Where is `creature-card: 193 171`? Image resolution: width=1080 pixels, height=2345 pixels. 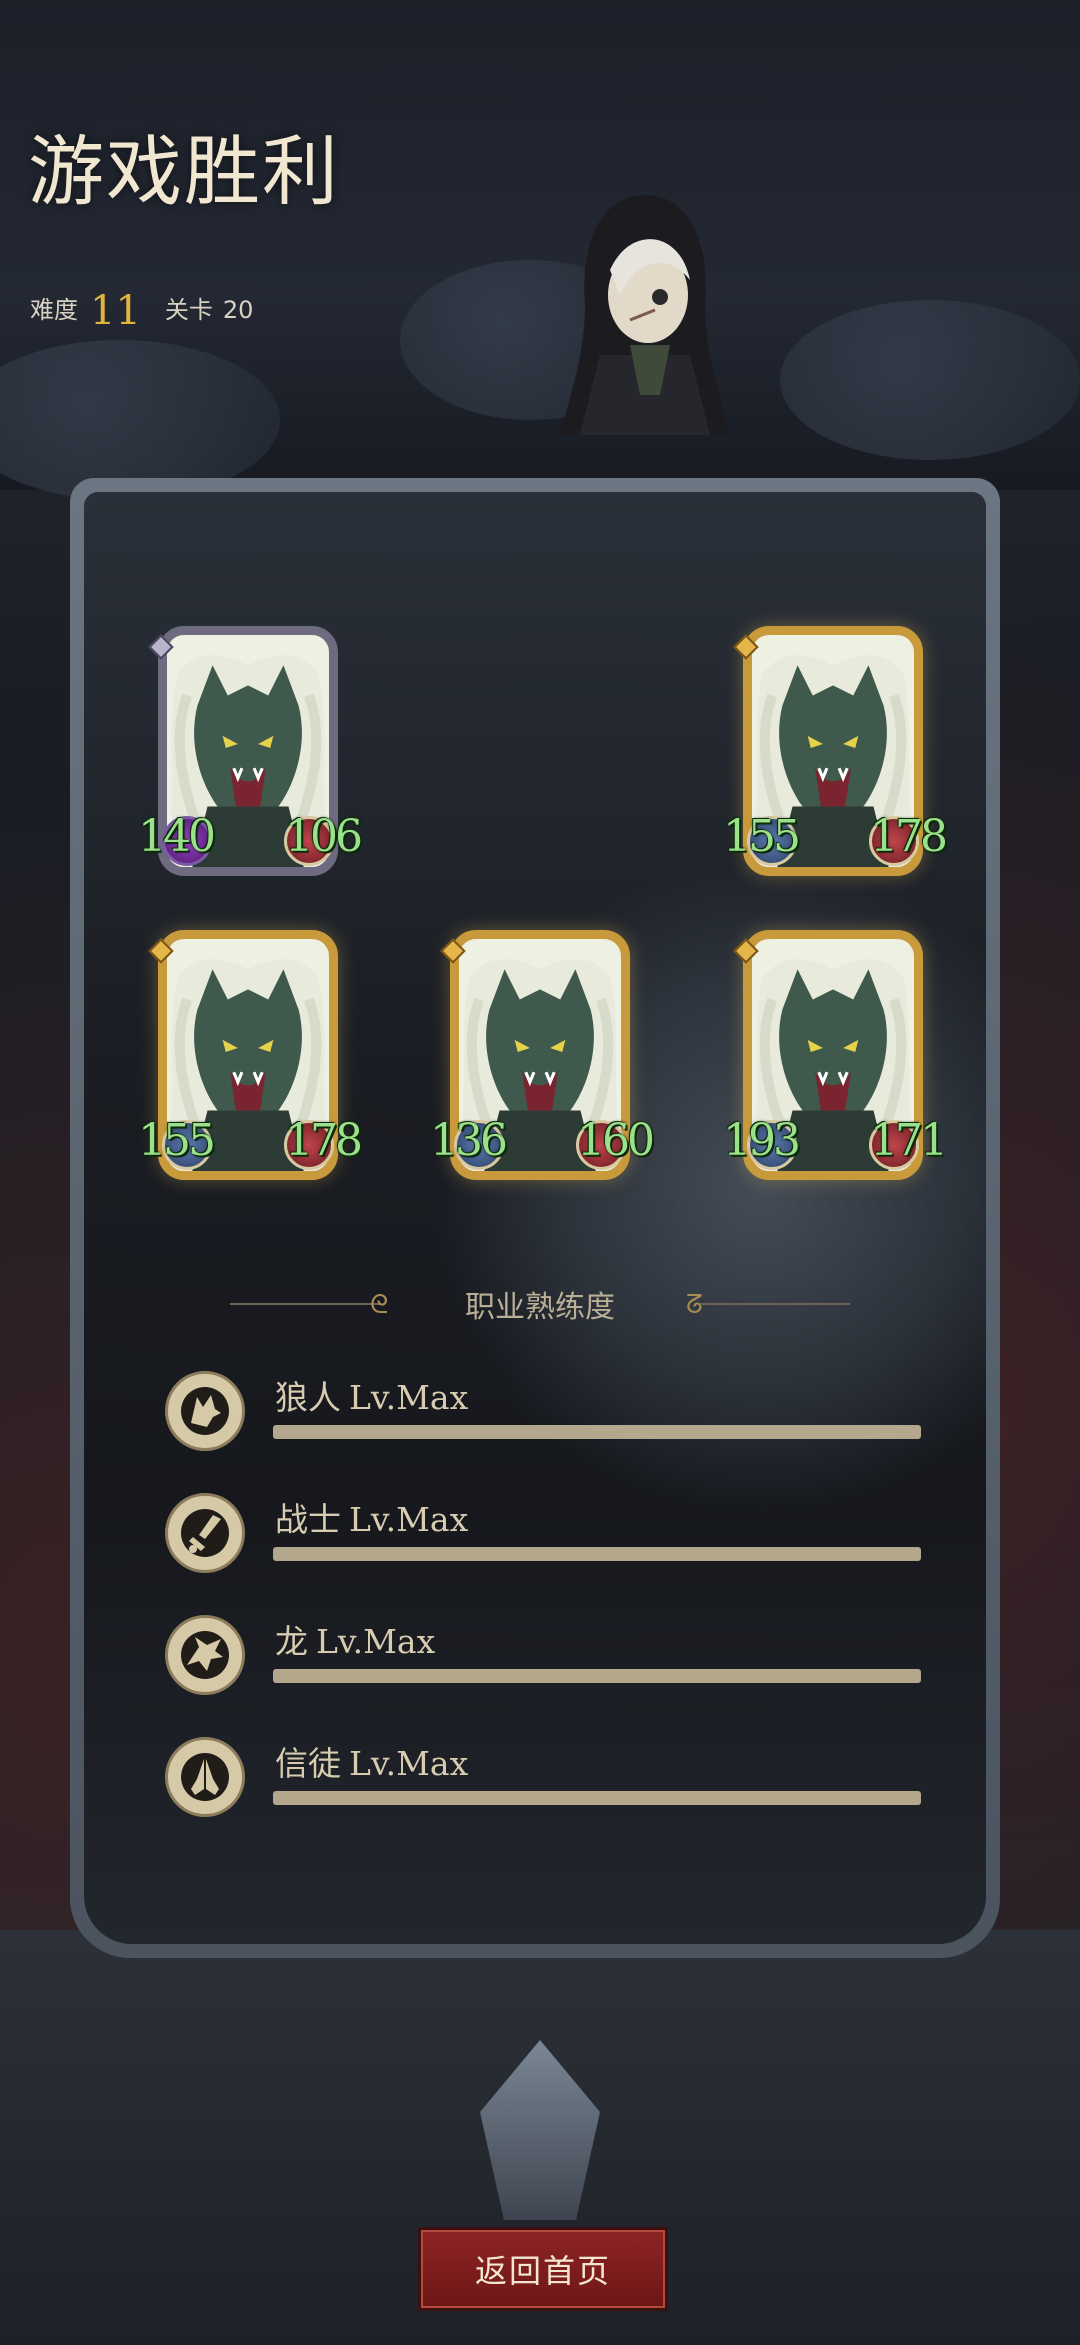
creature-card: 193 171 is located at coordinates (835, 1055).